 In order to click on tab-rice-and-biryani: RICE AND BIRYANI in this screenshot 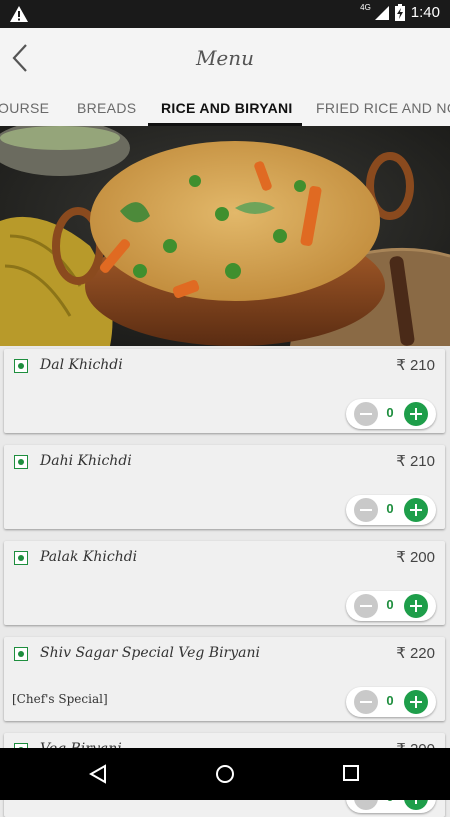, I will do `click(227, 108)`.